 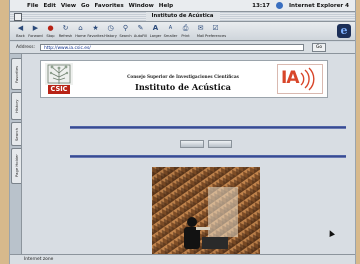 I want to click on refresh-icon: ↻, so click(x=65, y=28).